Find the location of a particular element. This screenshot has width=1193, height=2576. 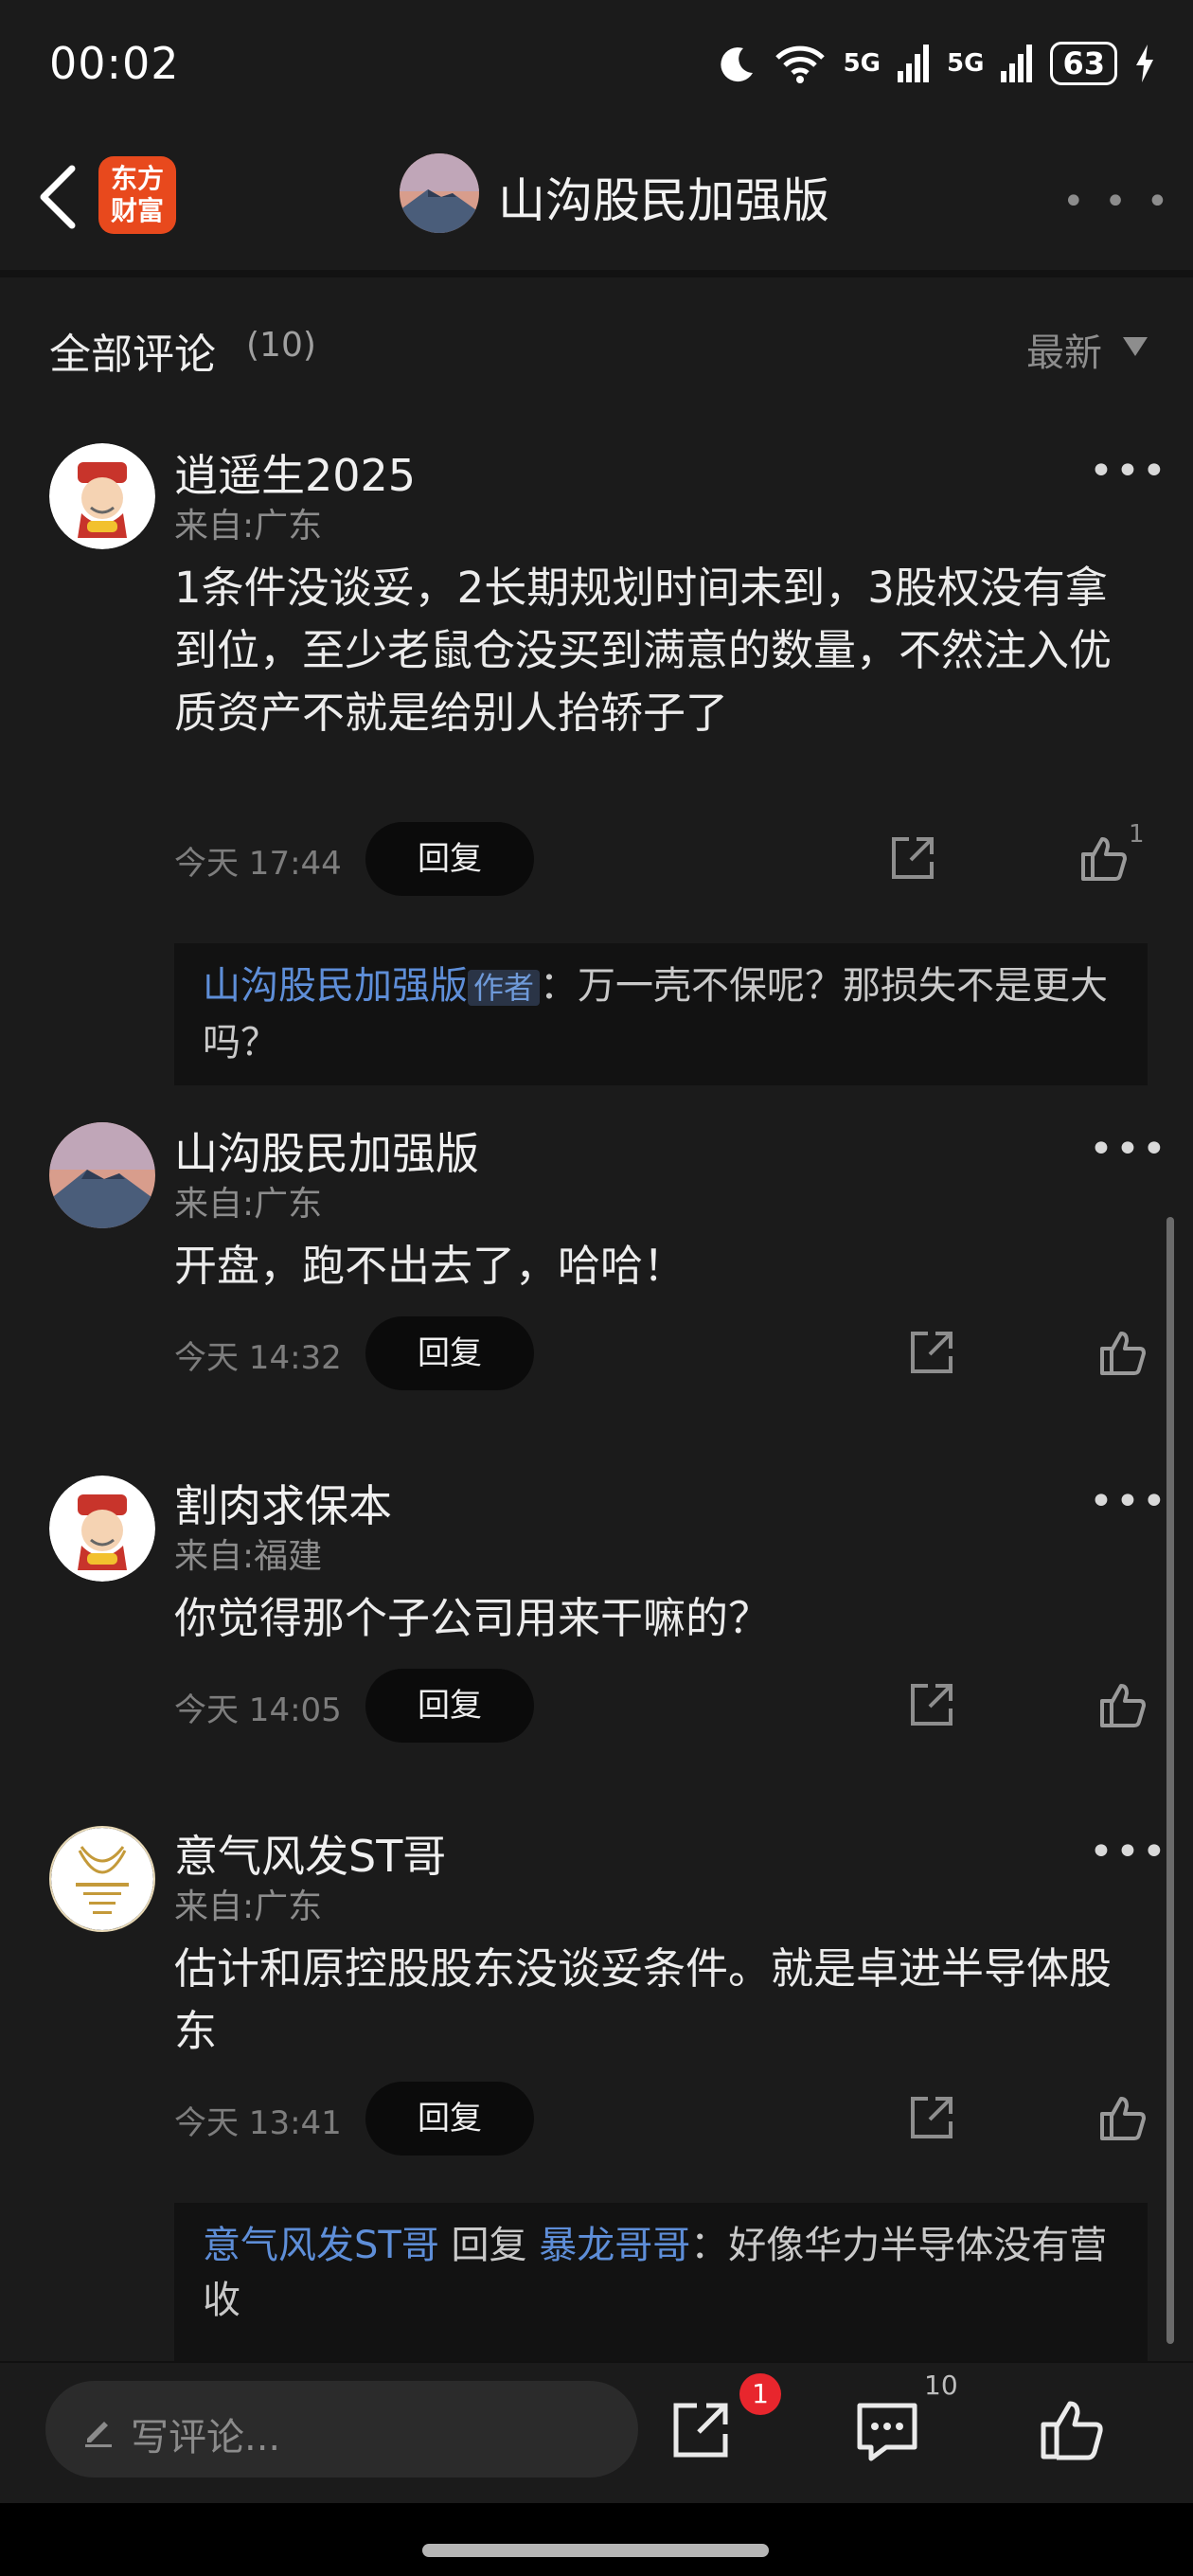

comment-text: 你觉得那个子公司用来干嘛的？ is located at coordinates (473, 1618).